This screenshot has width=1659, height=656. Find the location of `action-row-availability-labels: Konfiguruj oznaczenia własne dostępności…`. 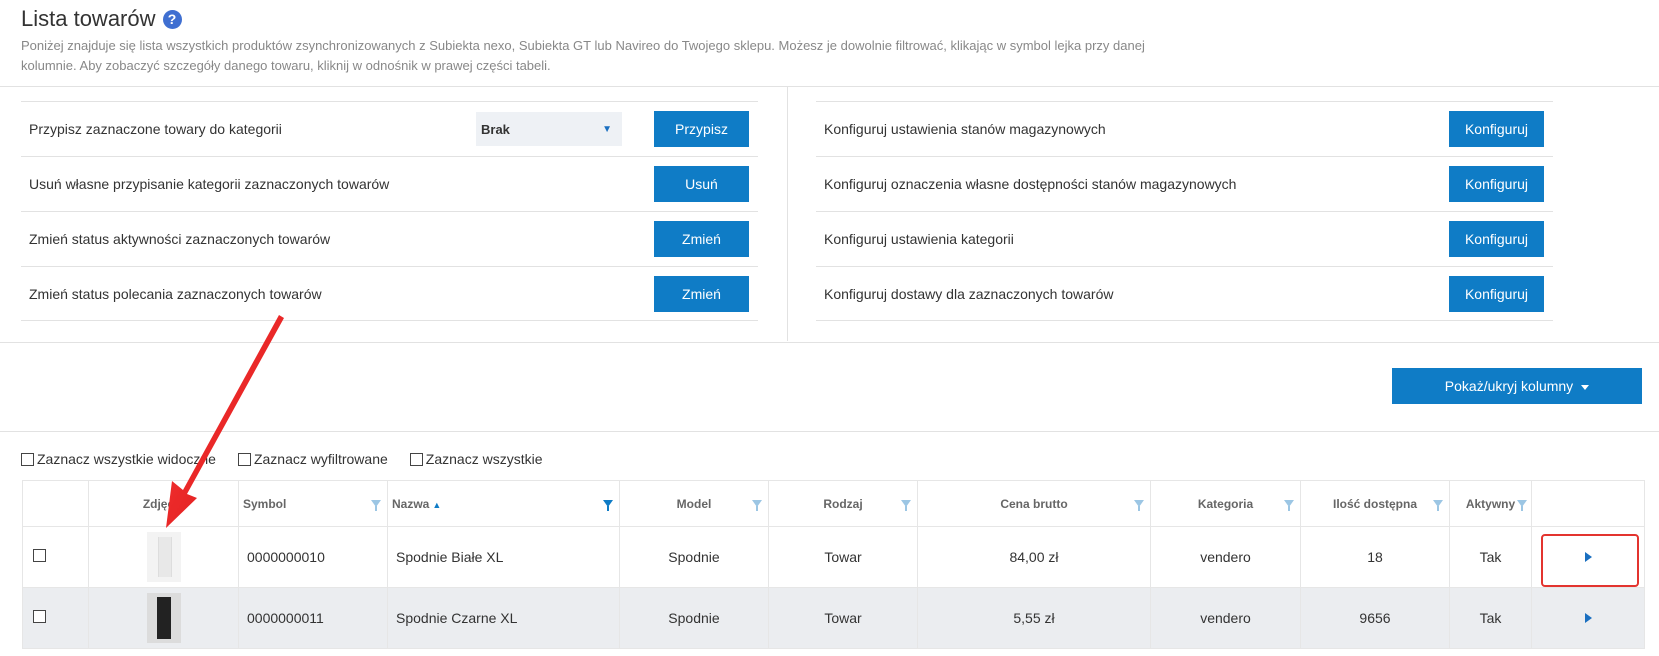

action-row-availability-labels: Konfiguruj oznaczenia własne dostępności… is located at coordinates (1184, 183).